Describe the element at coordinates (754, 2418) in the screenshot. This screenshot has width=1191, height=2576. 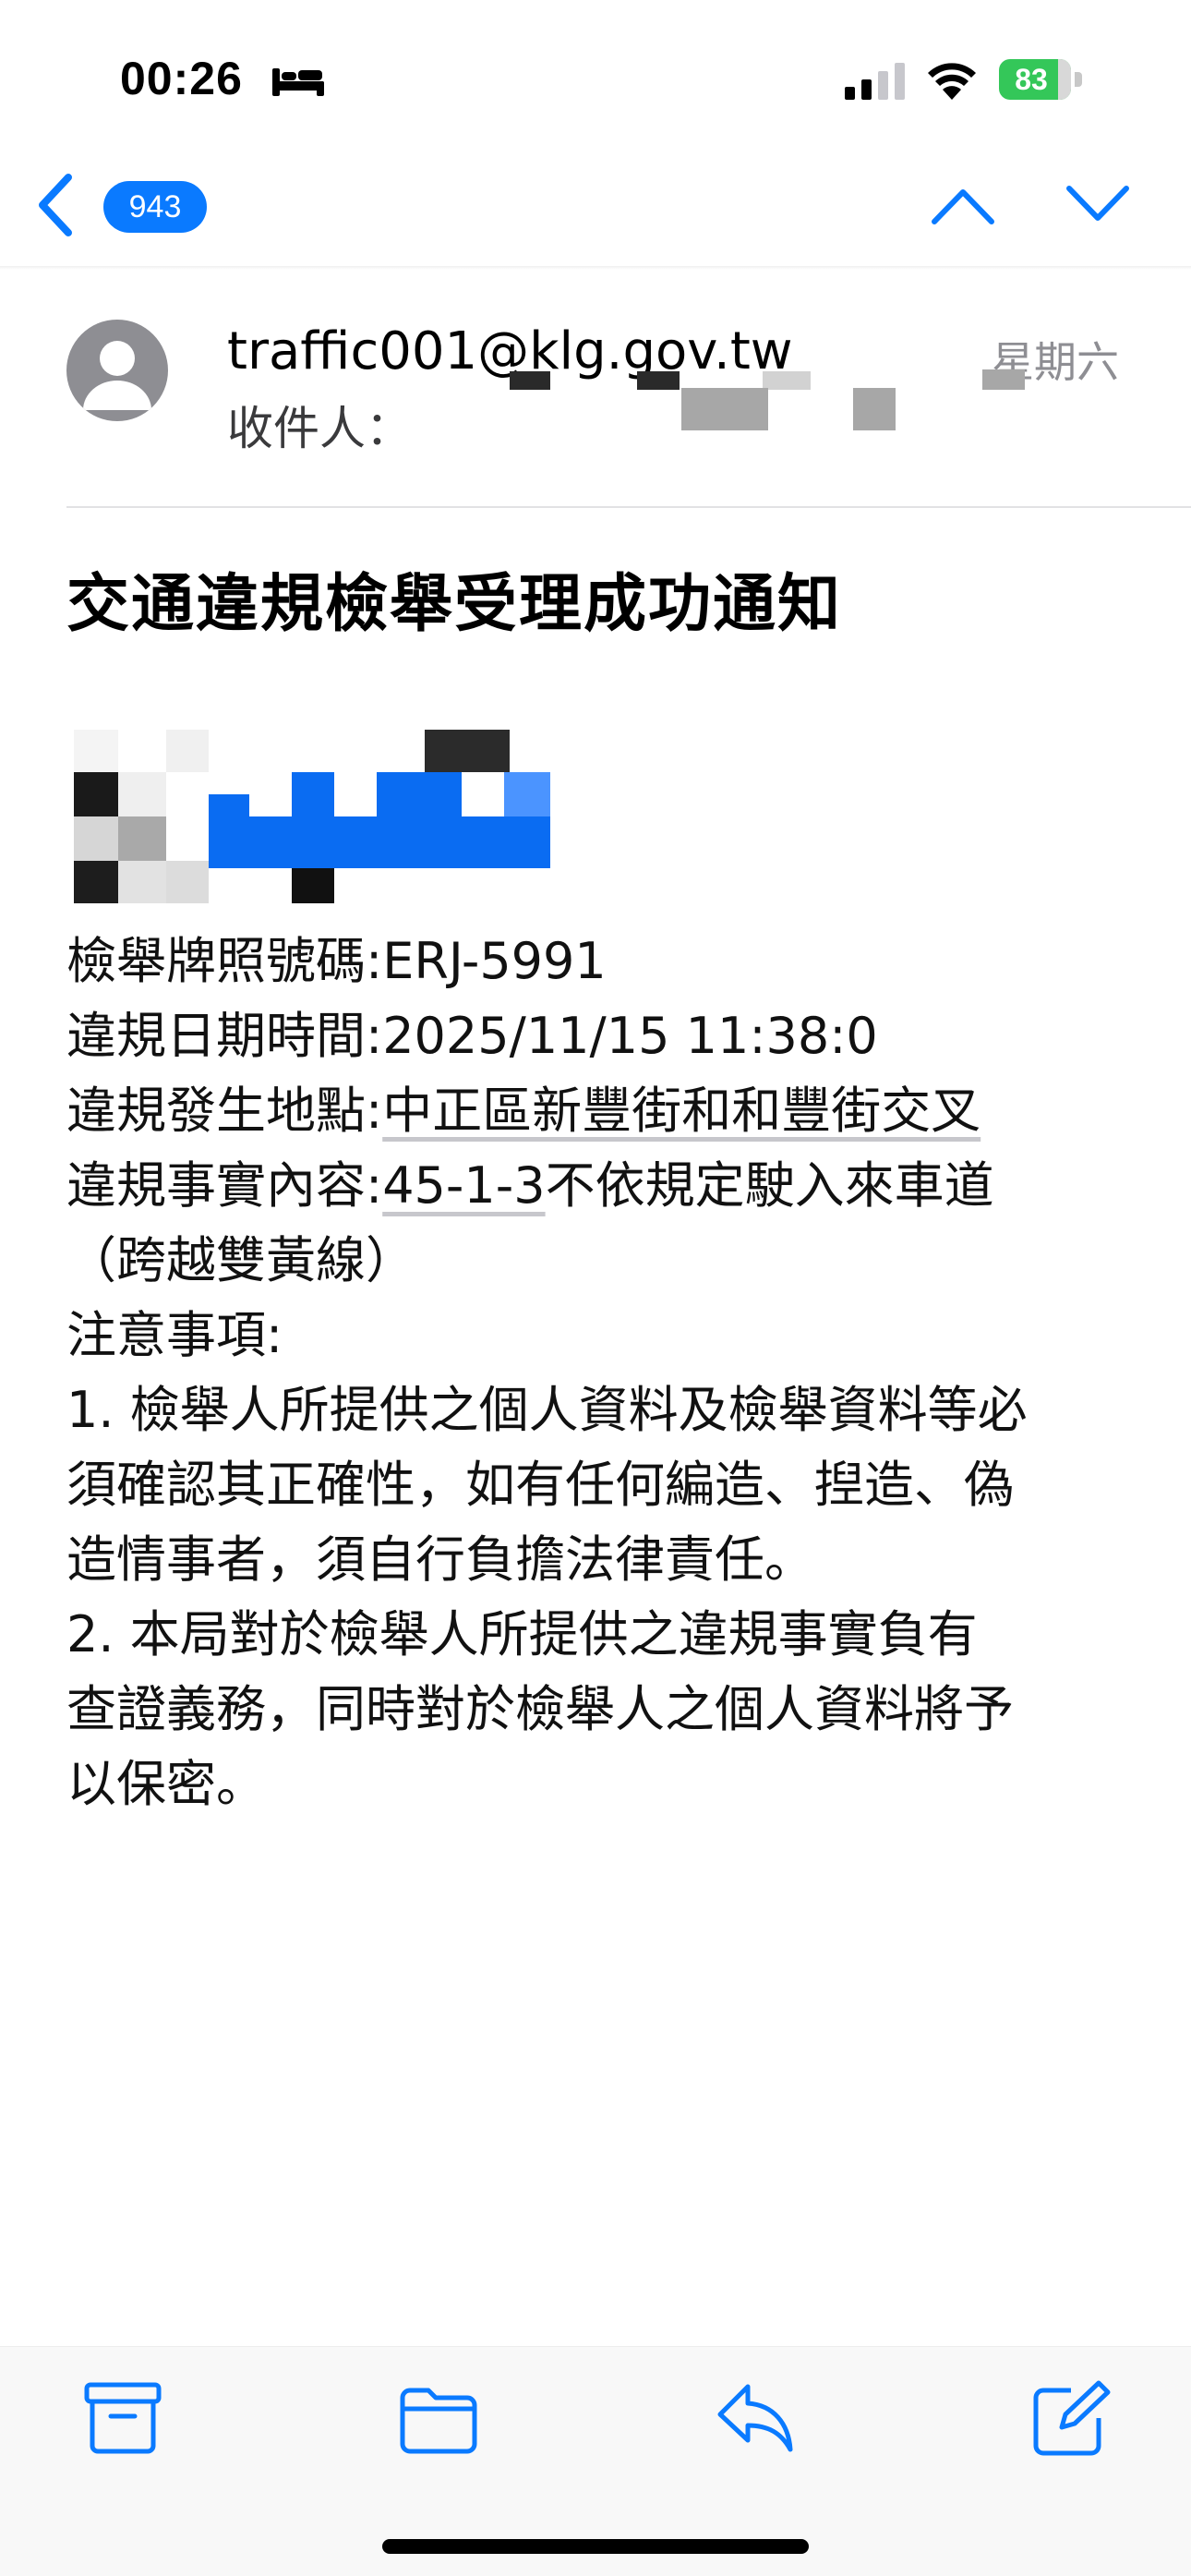
I see `reply-icon` at that location.